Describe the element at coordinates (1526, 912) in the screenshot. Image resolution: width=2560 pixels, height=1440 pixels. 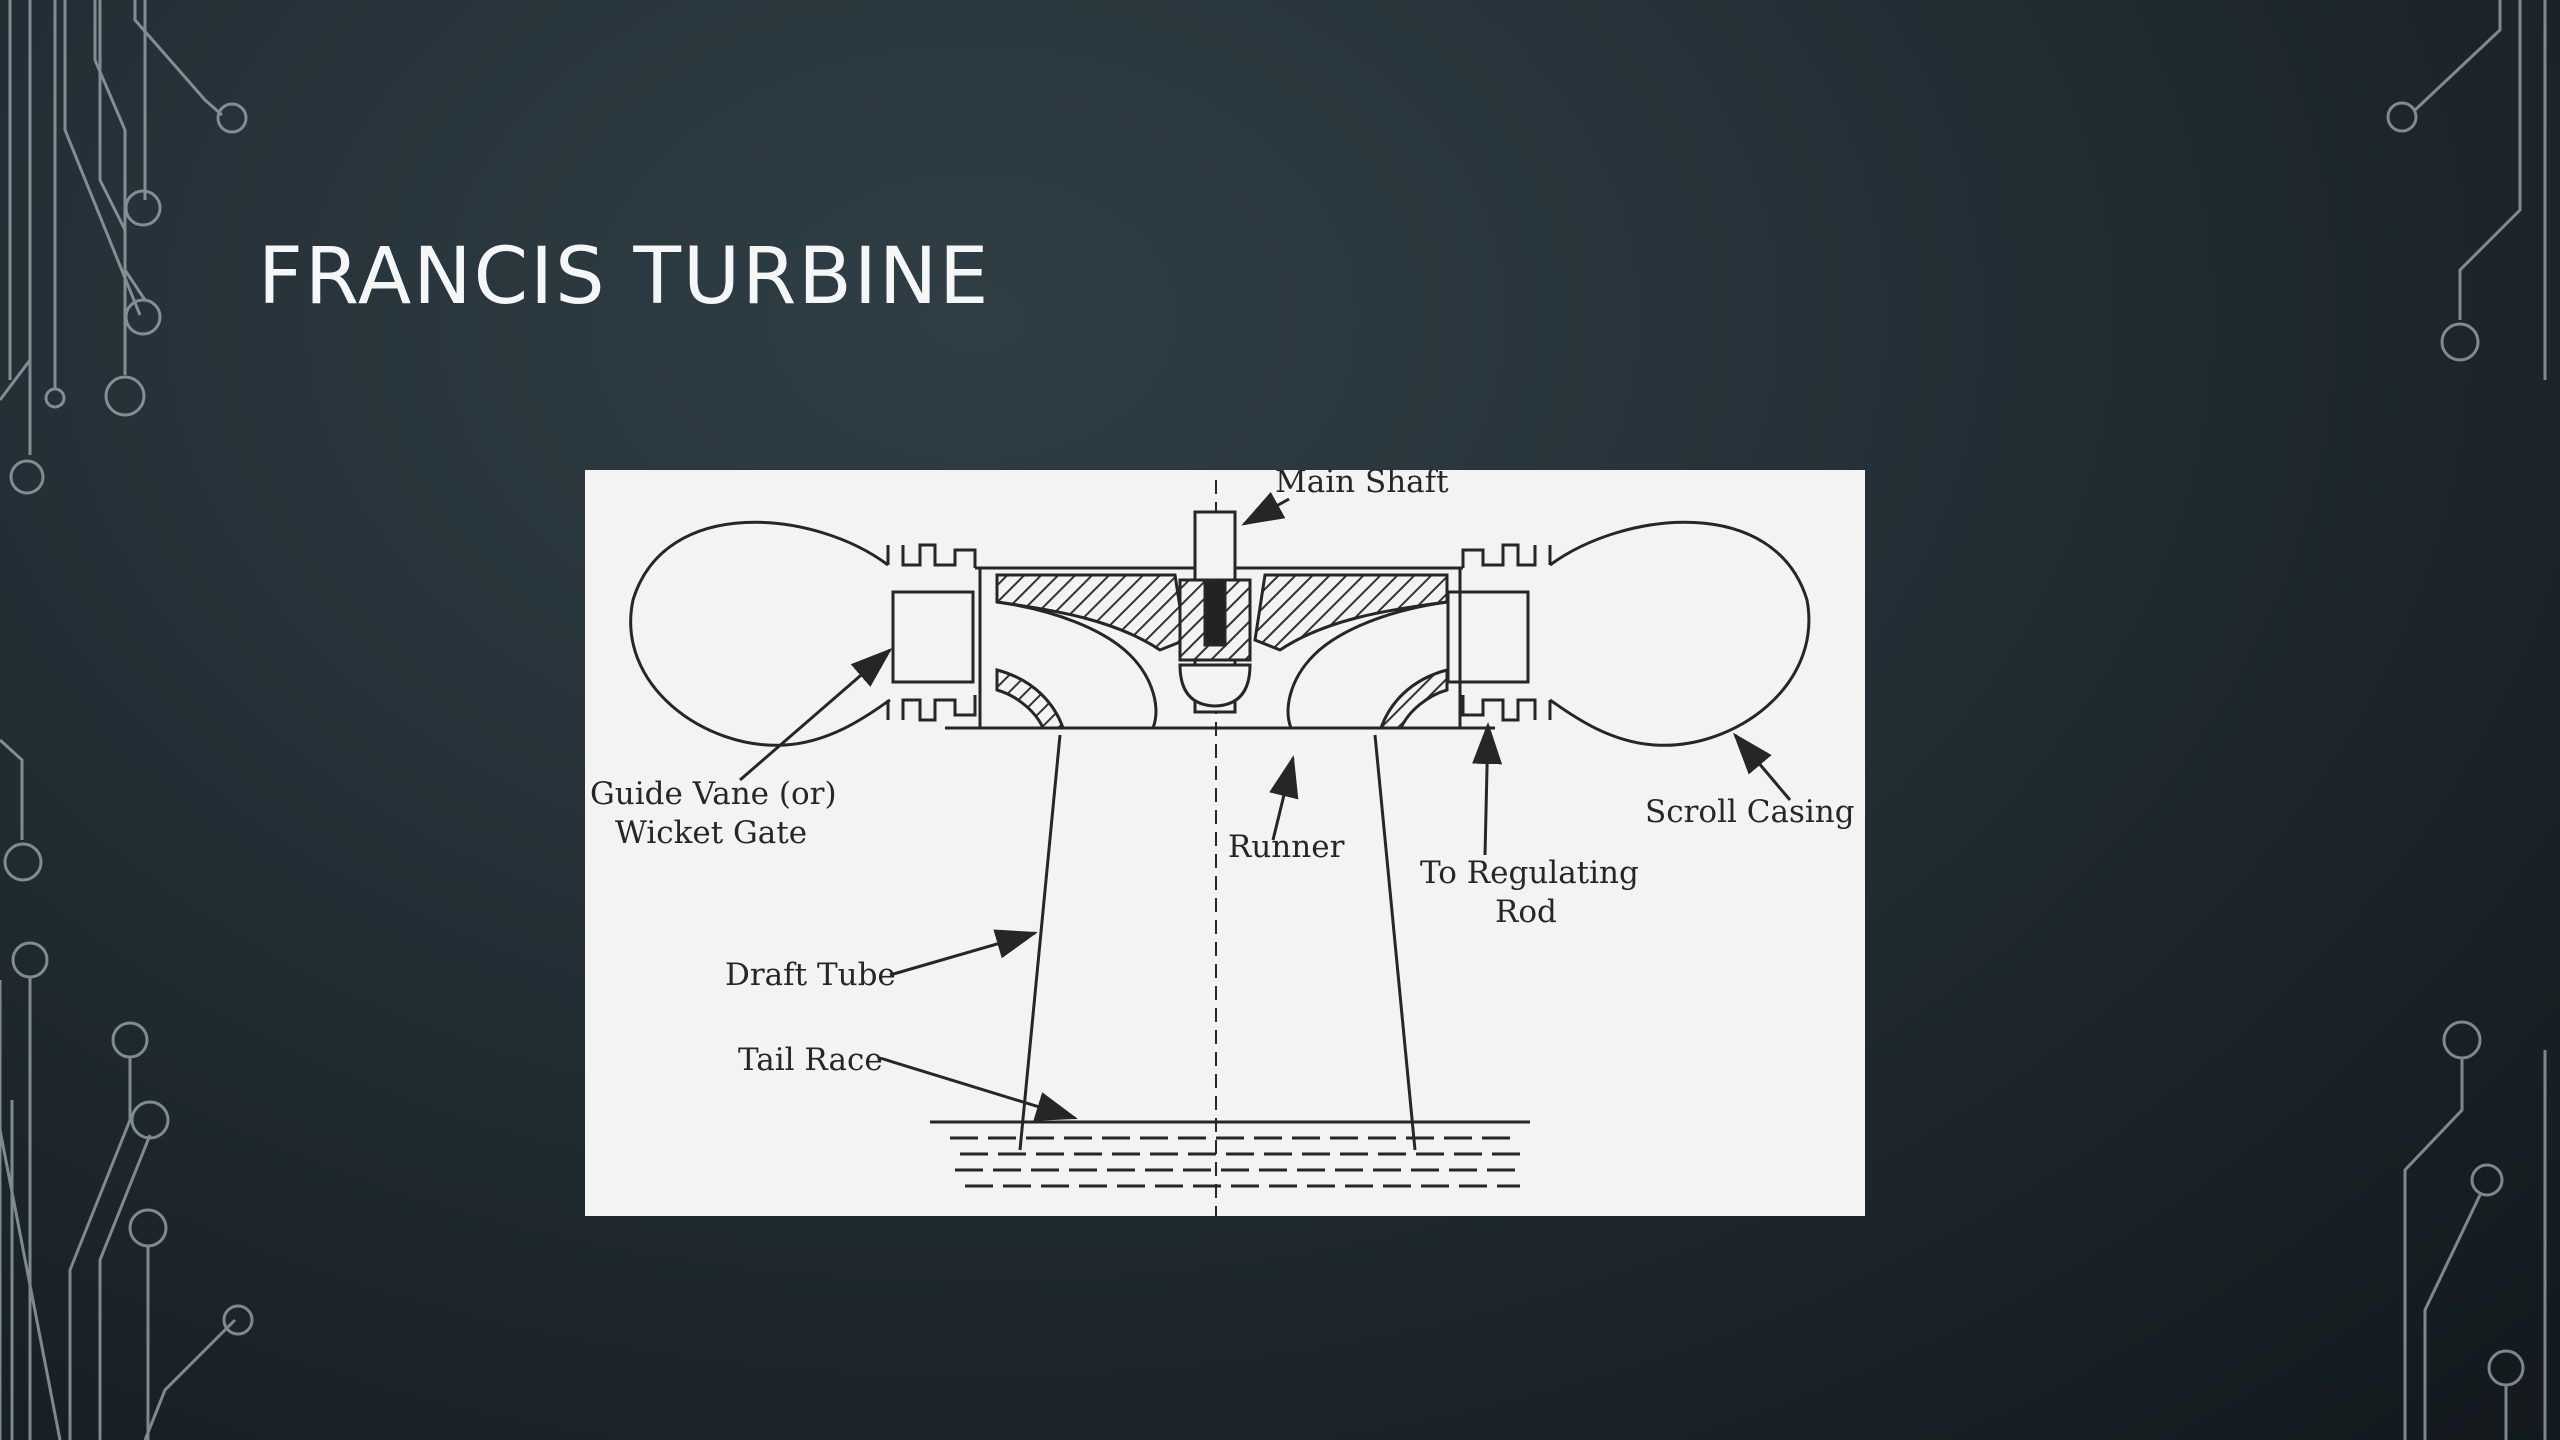
I see `label-regulating-line2: Rod` at that location.